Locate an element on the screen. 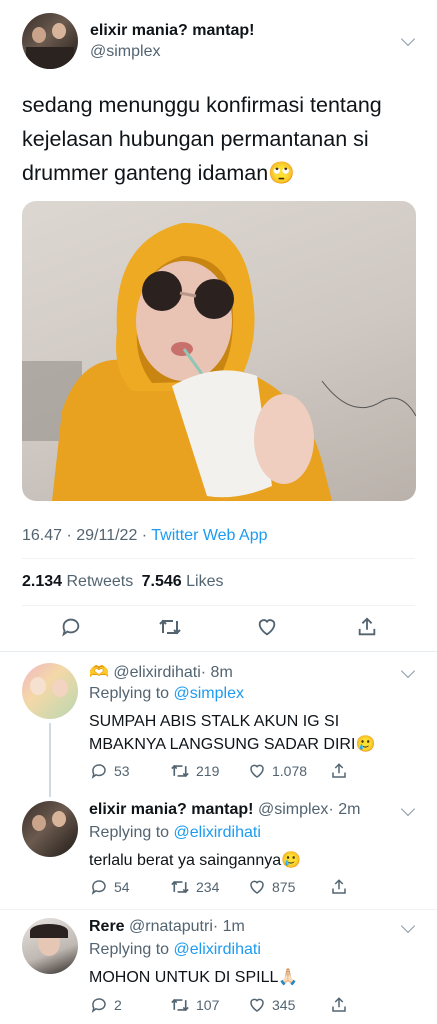 This screenshot has height=1024, width=437. reply-header: elixir mania? mantap! @simplex· 2m is located at coordinates (224, 810).